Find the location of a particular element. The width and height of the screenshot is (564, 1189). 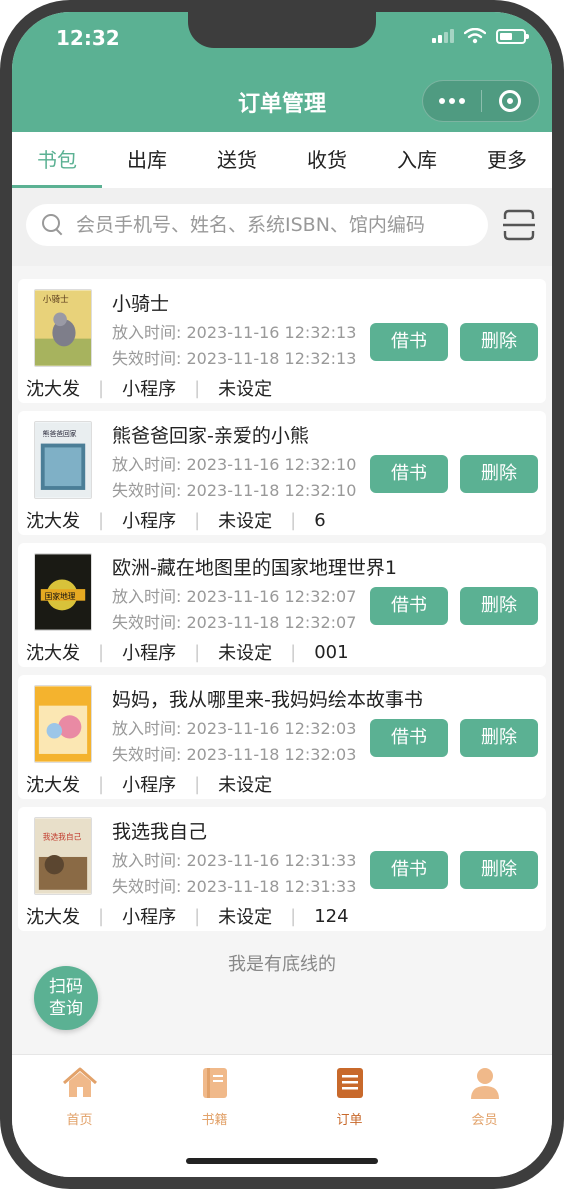

close-miniprogram-button is located at coordinates (510, 101).